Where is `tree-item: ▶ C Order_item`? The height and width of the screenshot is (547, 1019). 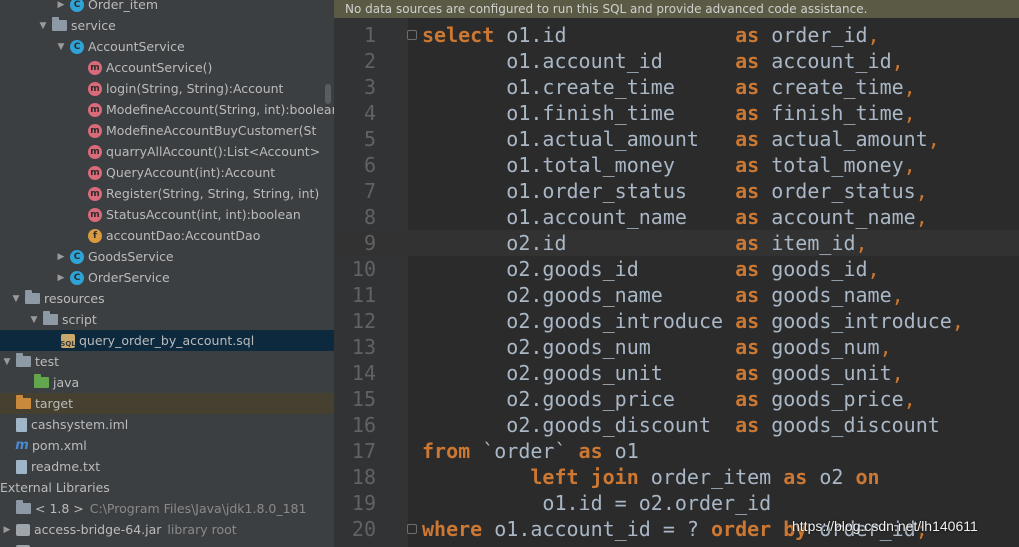 tree-item: ▶ C Order_item is located at coordinates (167, 7).